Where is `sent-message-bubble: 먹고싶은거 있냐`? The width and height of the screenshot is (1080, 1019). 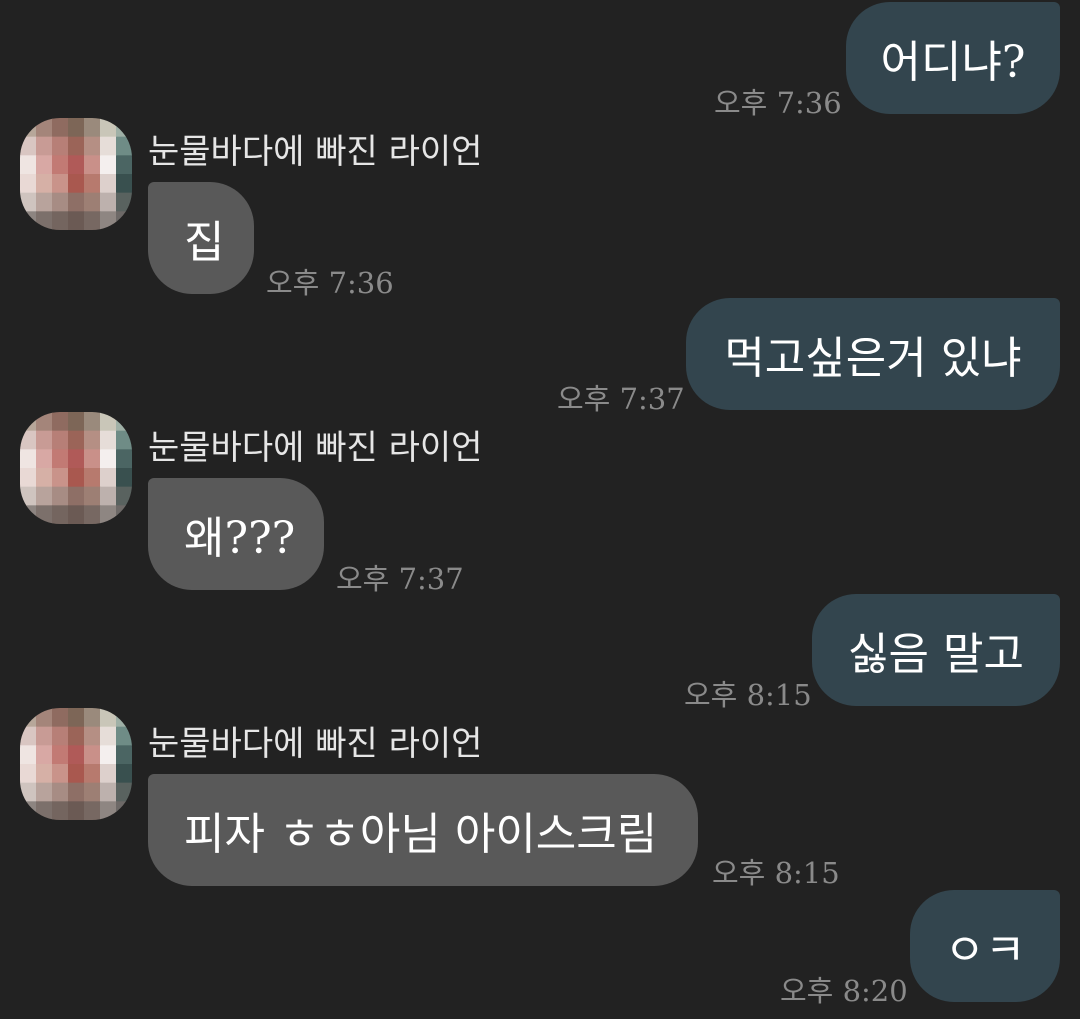 sent-message-bubble: 먹고싶은거 있냐 is located at coordinates (873, 354).